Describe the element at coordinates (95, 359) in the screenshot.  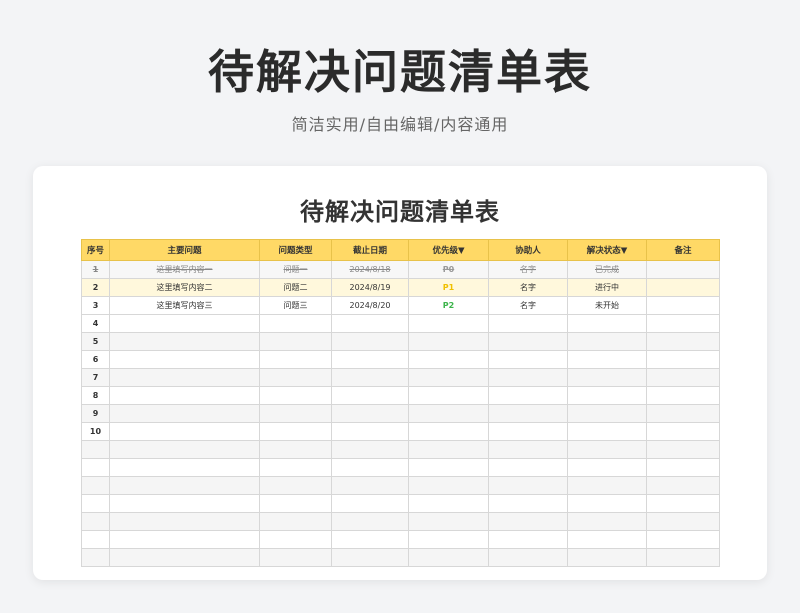
I see `cell-no: 6` at that location.